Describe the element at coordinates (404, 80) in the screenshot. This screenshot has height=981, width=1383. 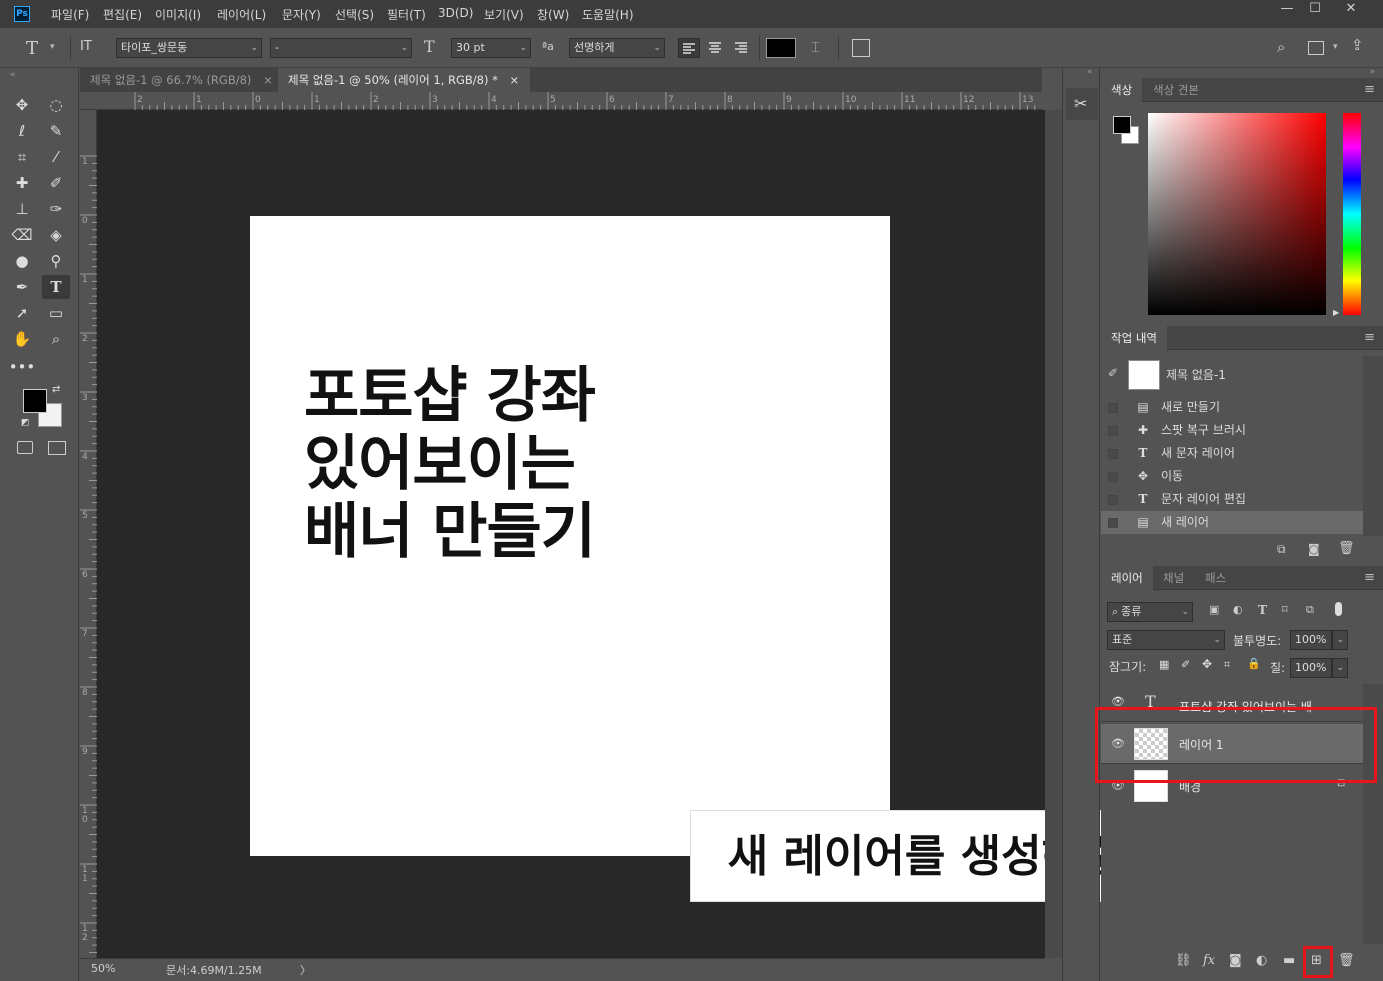
I see `tab-document-2: 제목 없음-1 @ 50% (레이어 1, RGB/8) * ×` at that location.